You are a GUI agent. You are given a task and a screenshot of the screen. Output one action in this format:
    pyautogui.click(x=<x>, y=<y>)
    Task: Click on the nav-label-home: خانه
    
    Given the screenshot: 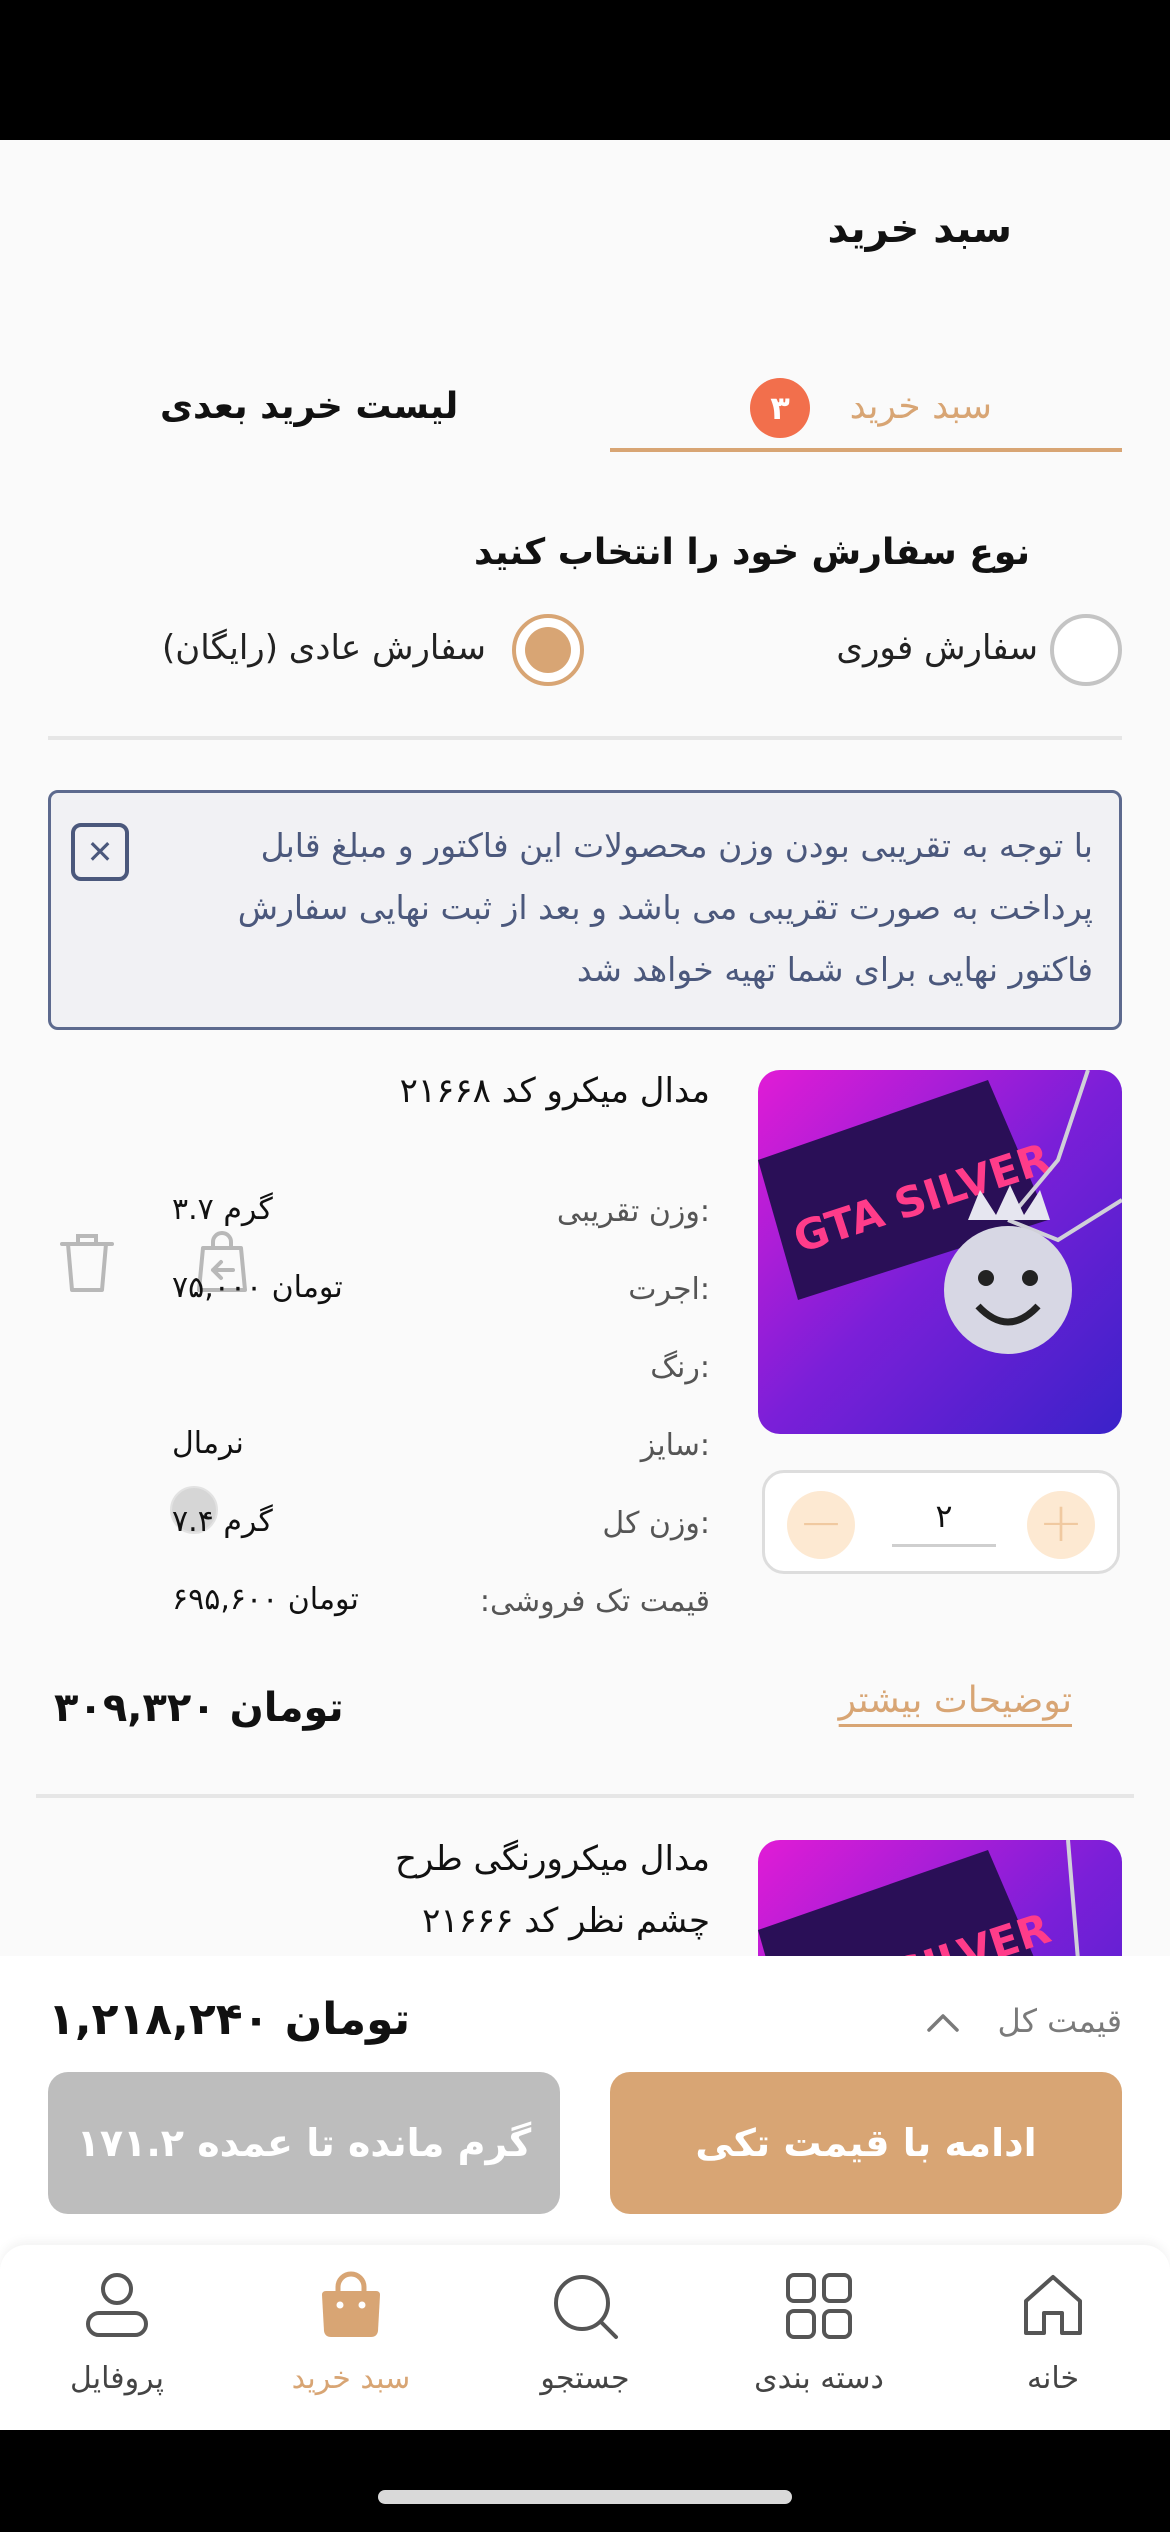 What is the action you would take?
    pyautogui.click(x=1053, y=2378)
    